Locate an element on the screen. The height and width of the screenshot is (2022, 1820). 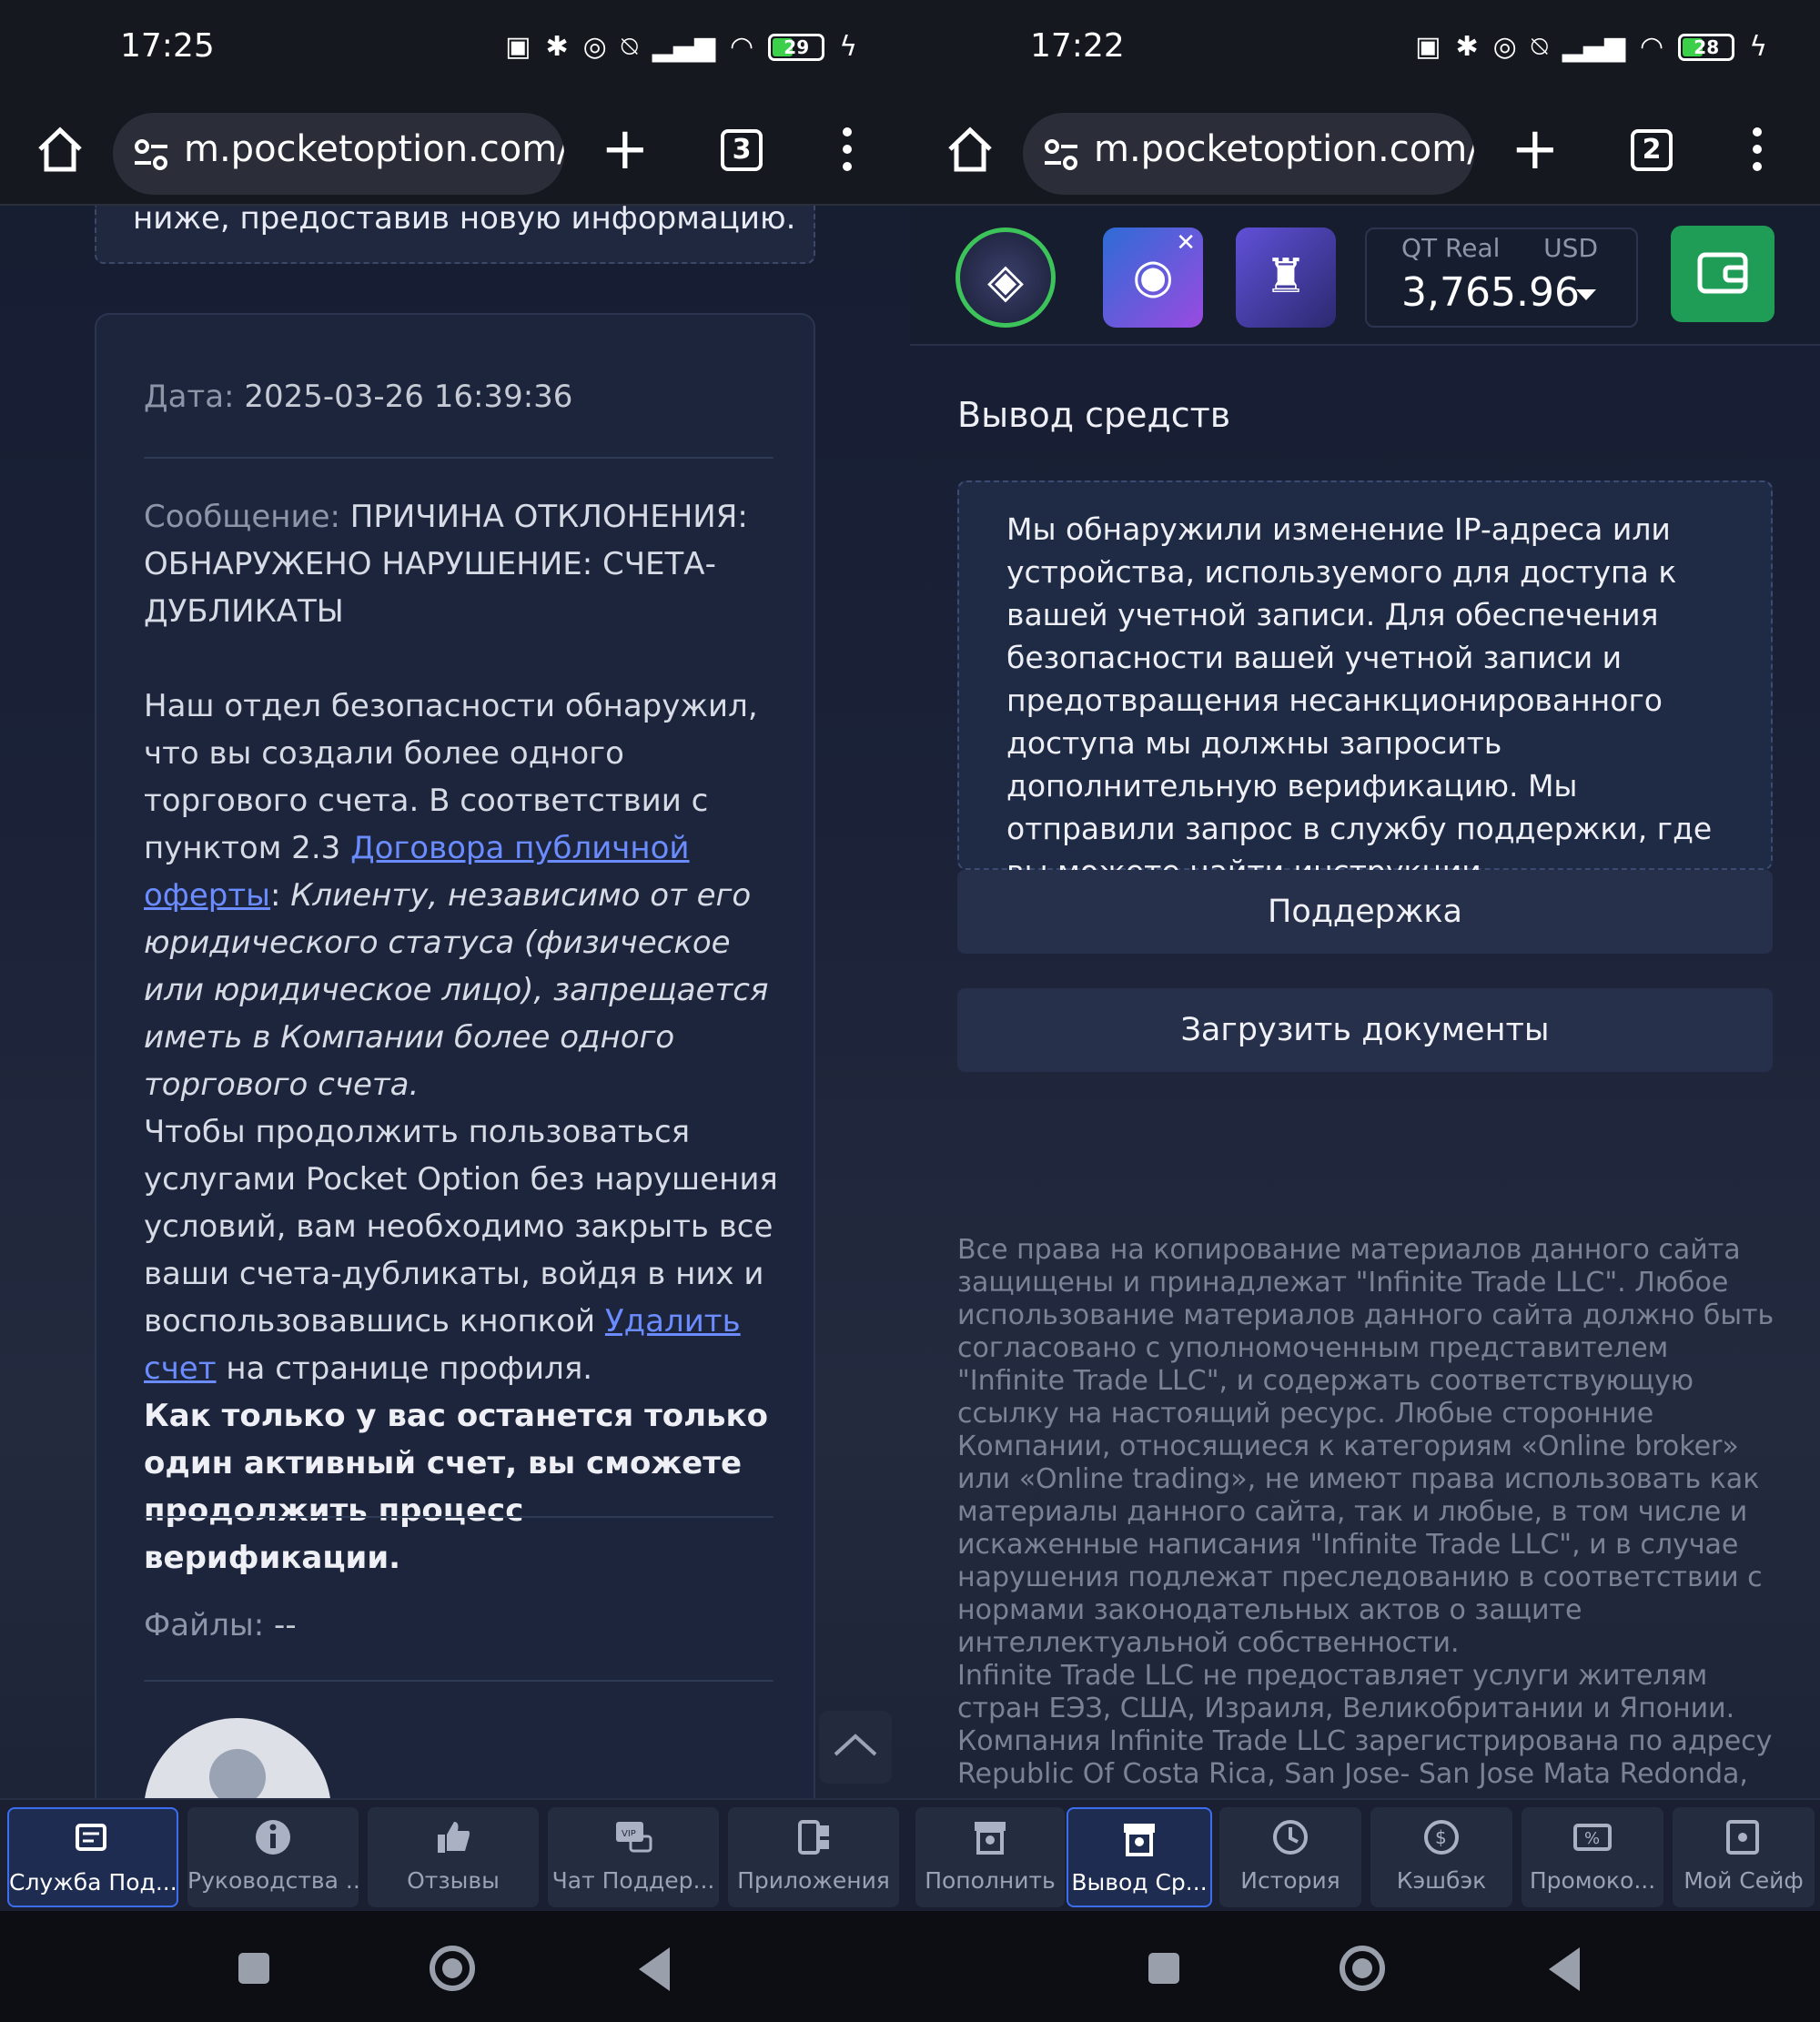
wifi-icon: ◠ is located at coordinates (1652, 47).